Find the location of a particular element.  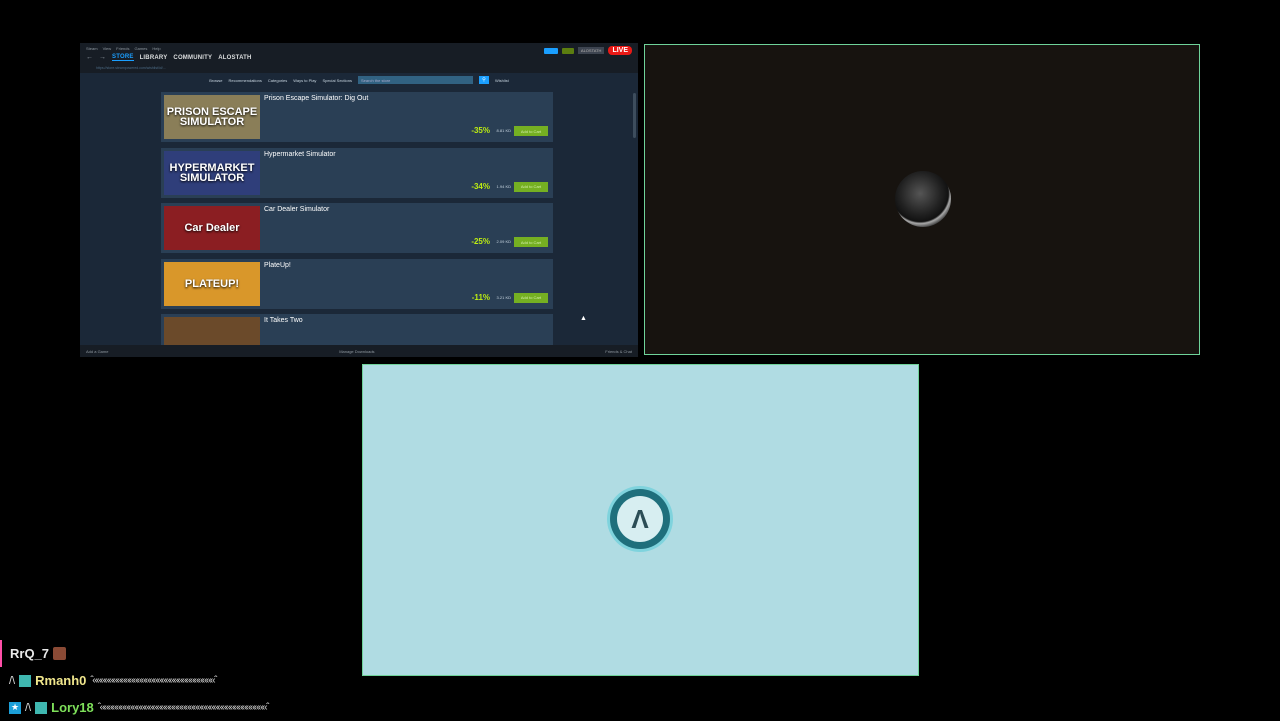

chat-username: RrQ_7 is located at coordinates (29, 653).